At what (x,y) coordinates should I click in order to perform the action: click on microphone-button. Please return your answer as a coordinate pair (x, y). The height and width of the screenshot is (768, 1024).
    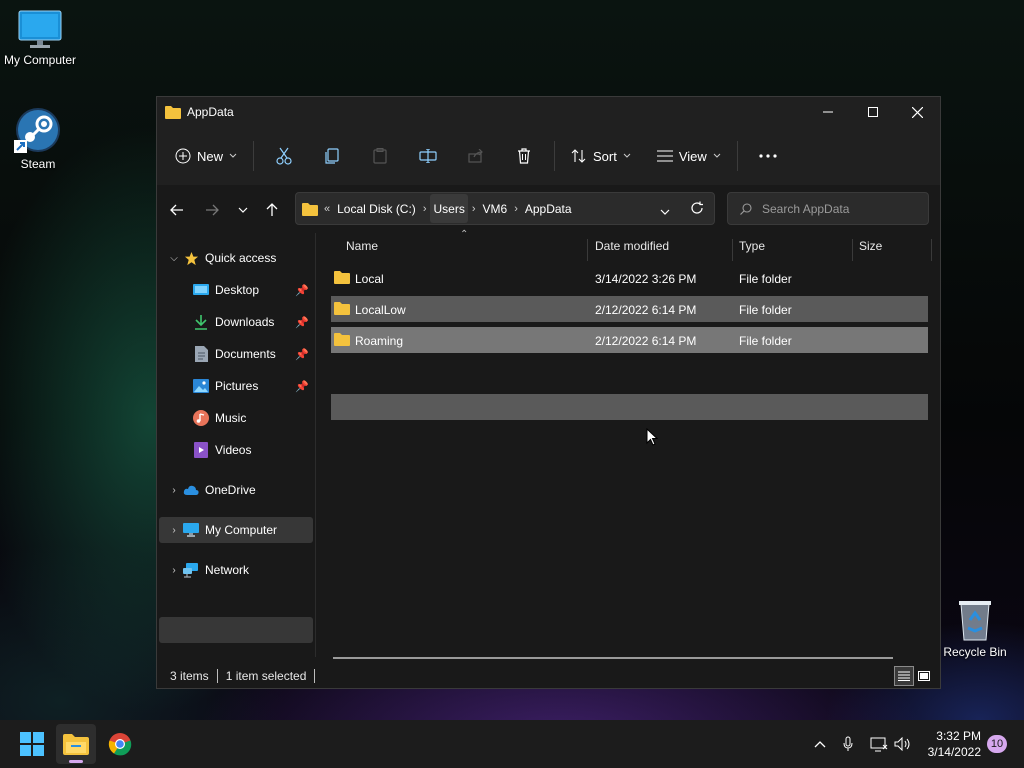
    Looking at the image, I should click on (848, 744).